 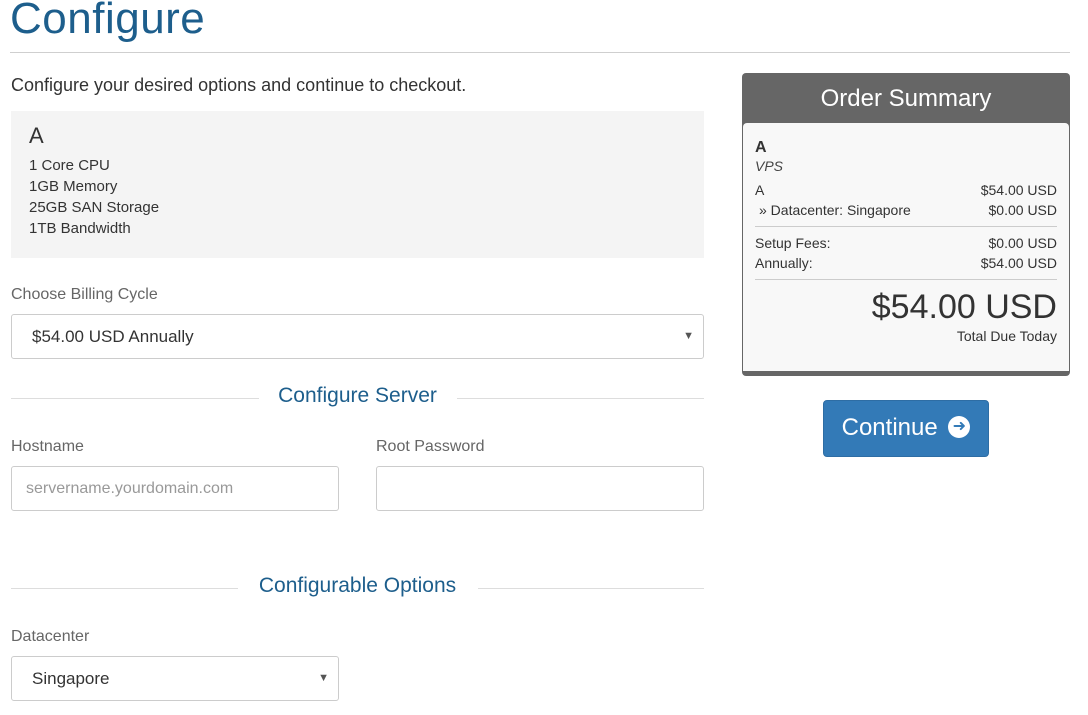 What do you see at coordinates (906, 263) in the screenshot?
I see `summary-fee-row: Annually: $54.00 USD` at bounding box center [906, 263].